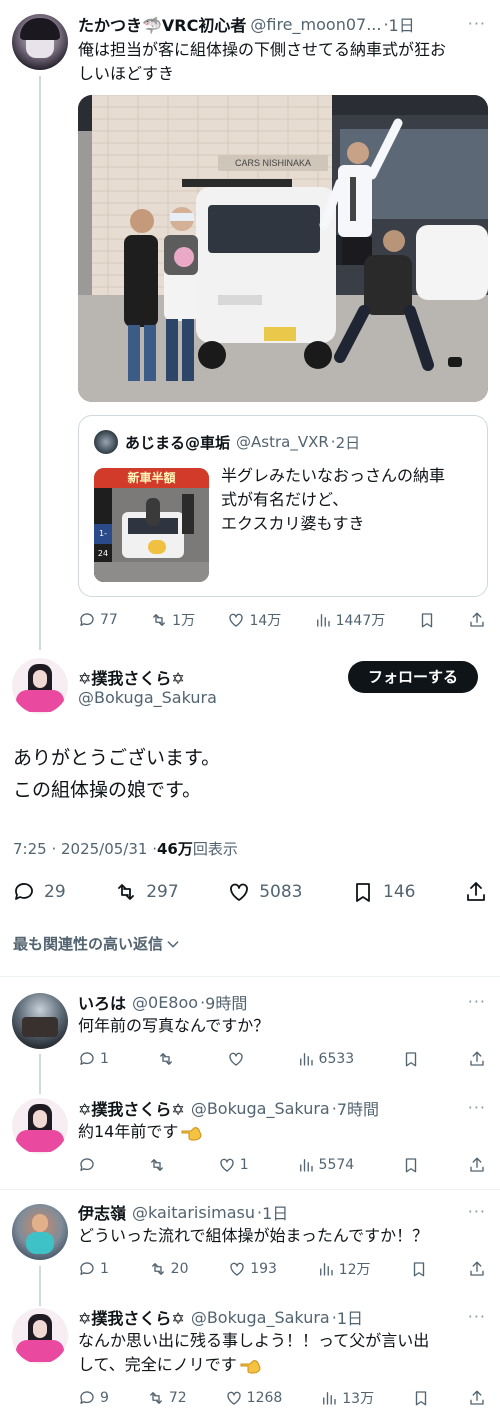  What do you see at coordinates (85, 849) in the screenshot?
I see `tweet-timestamp: 7:25 · 2025/05/31 ·` at bounding box center [85, 849].